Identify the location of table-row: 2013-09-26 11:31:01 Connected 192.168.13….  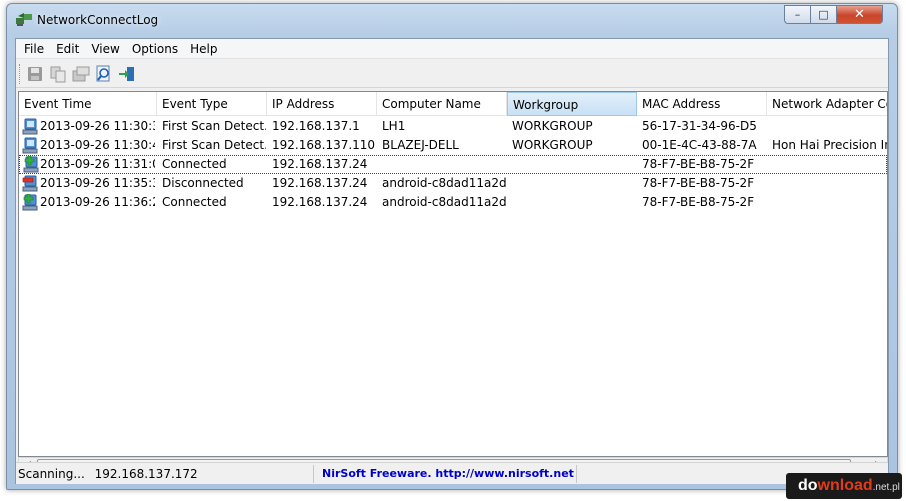
(453, 164).